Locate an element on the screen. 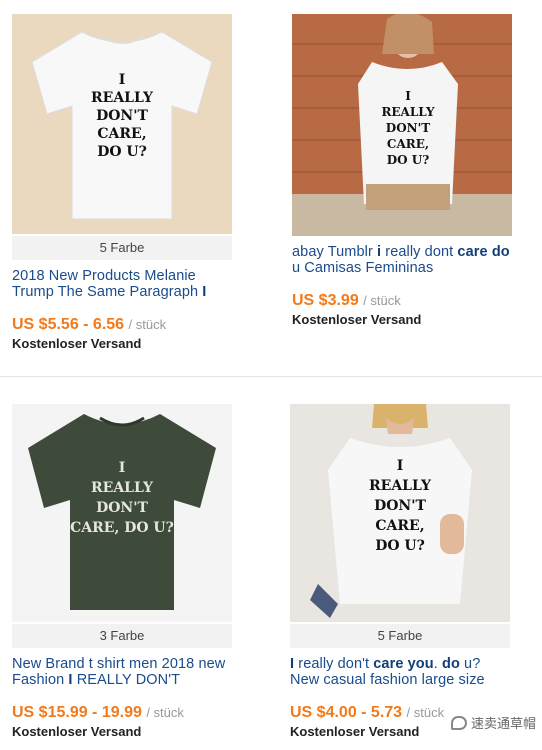 The width and height of the screenshot is (542, 750). title-text: u Camisas Femininas is located at coordinates (363, 268).